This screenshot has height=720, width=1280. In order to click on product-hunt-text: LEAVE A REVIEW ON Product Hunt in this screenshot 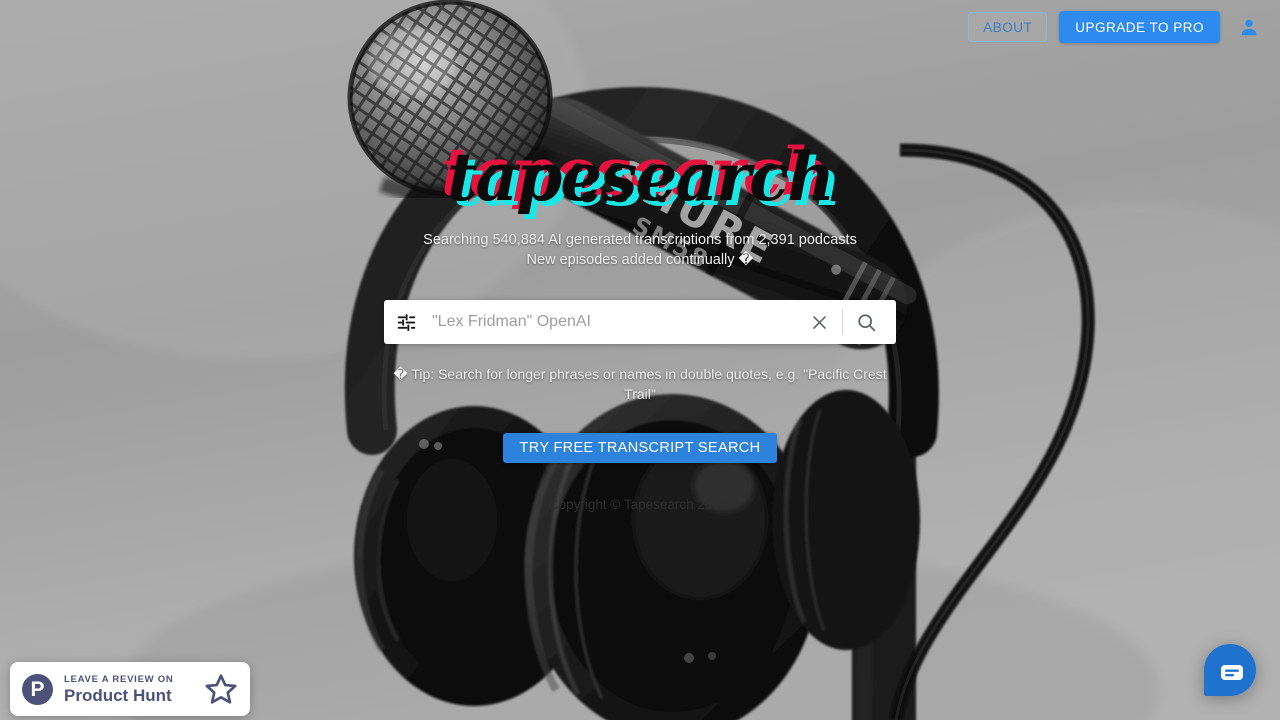, I will do `click(128, 689)`.